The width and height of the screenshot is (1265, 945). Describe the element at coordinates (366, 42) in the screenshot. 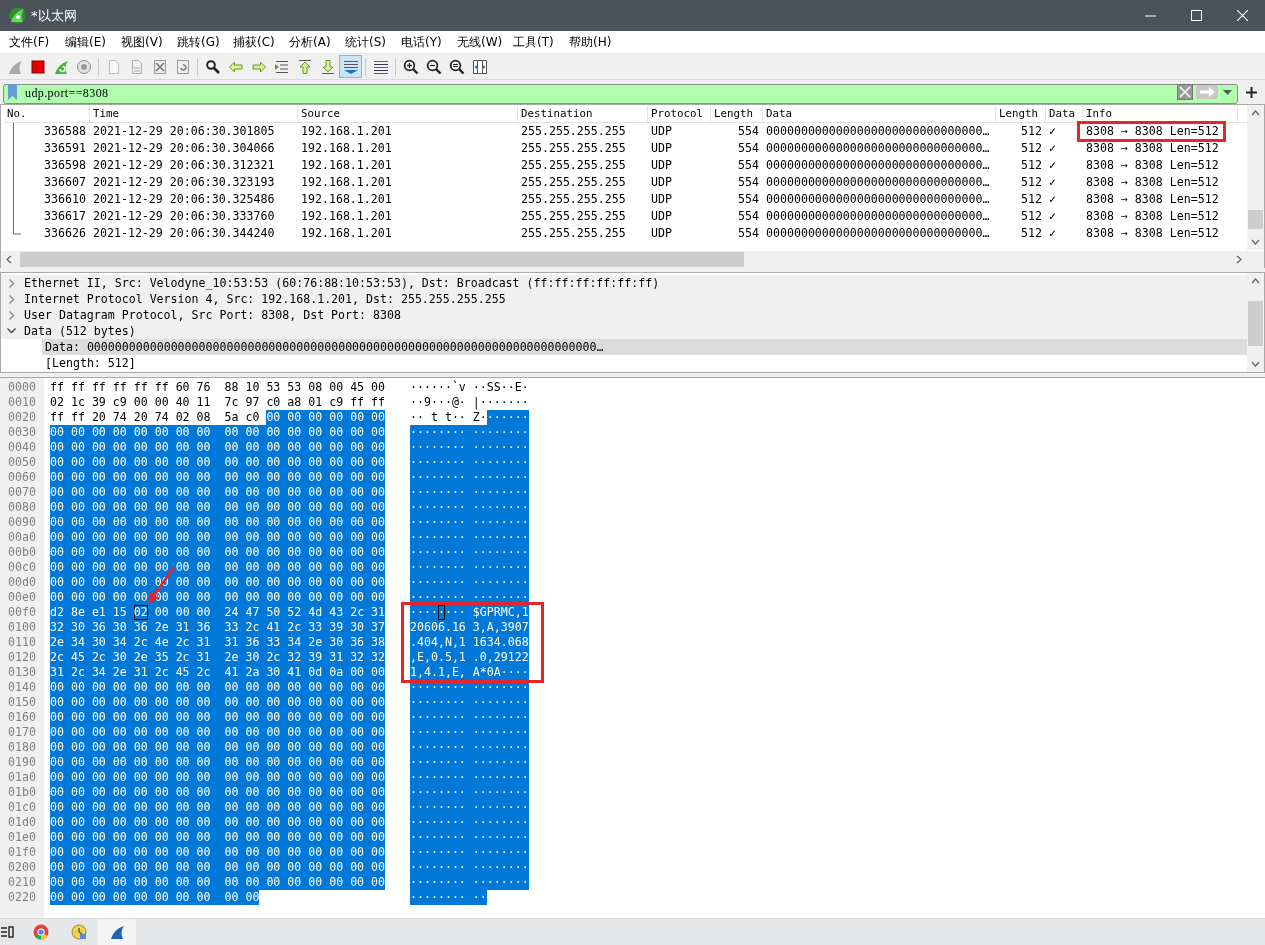

I see `menu-item: 统计(S)` at that location.